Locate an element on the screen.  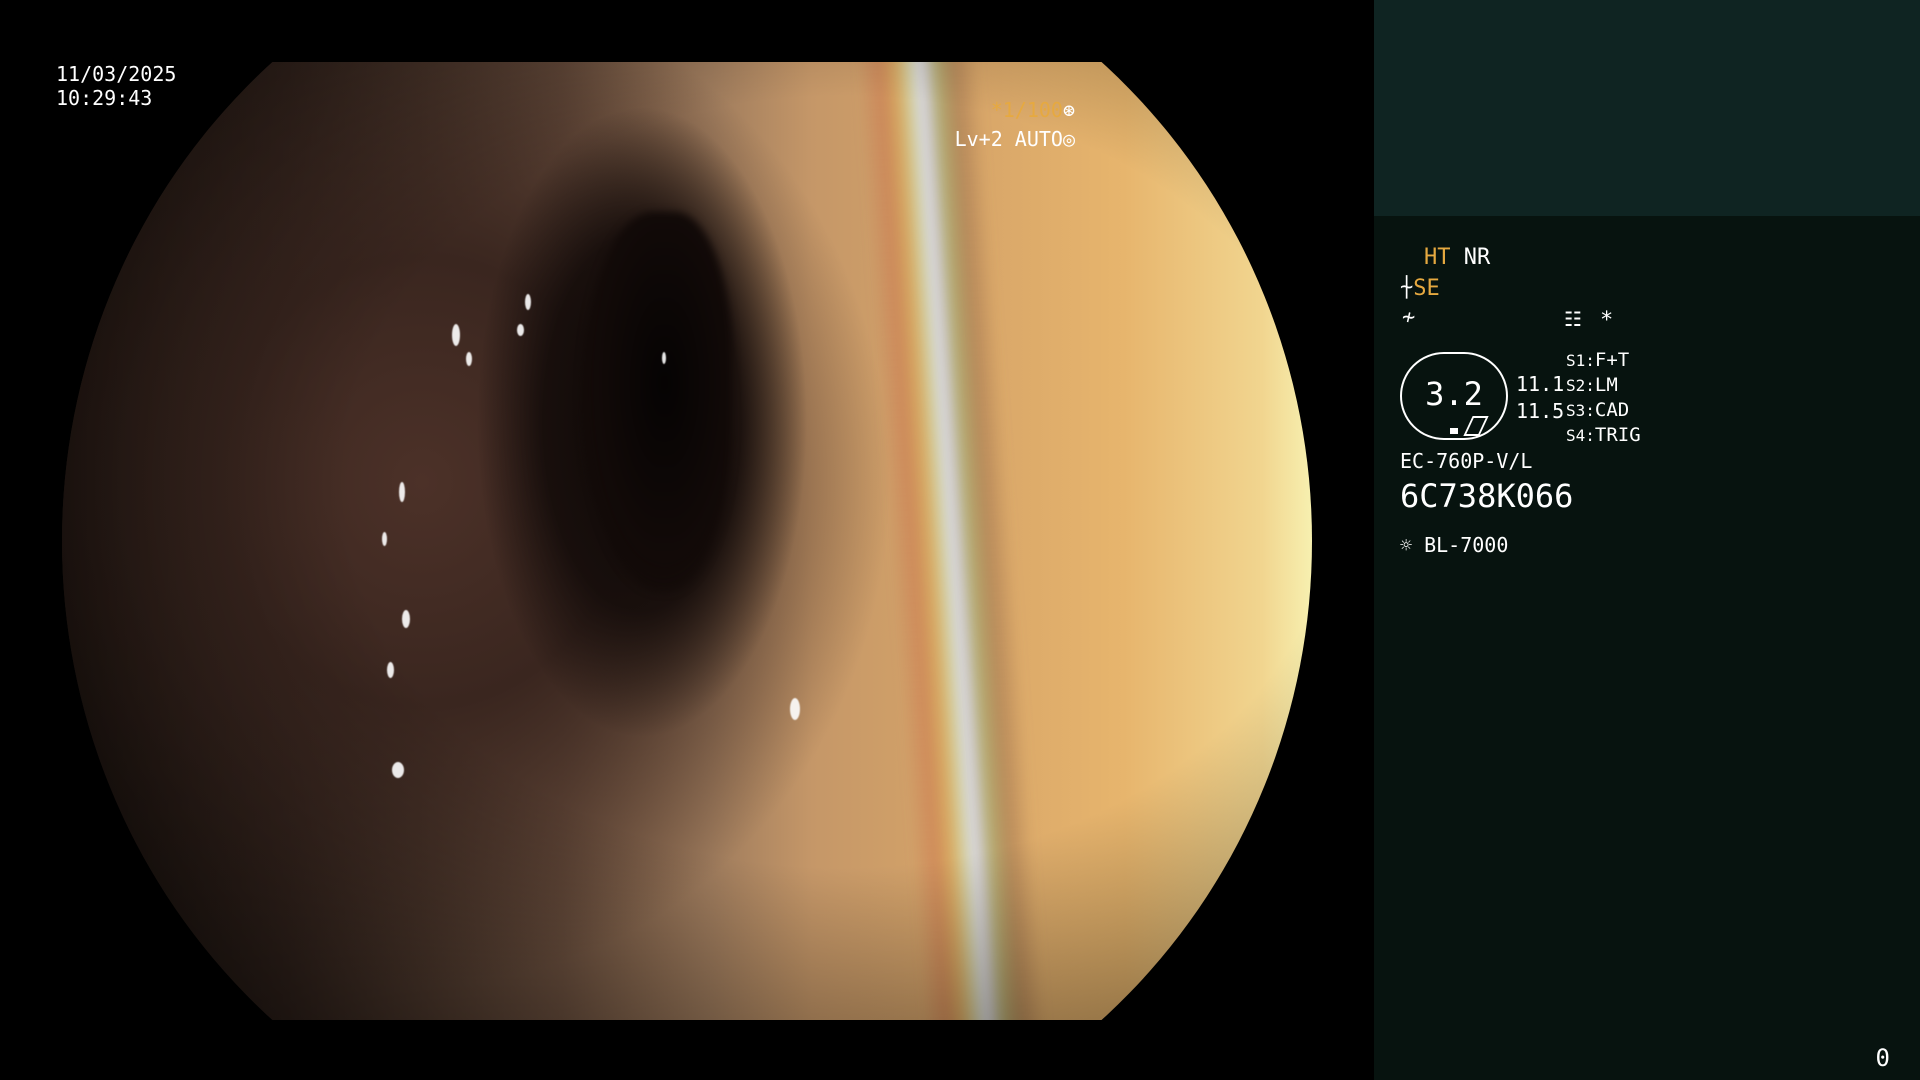
badge-tilt-icon is located at coordinates (1476, 426).